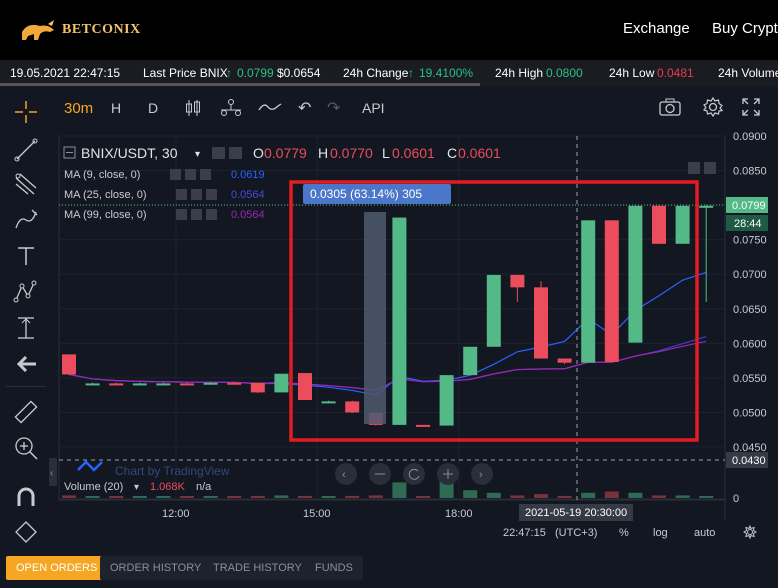  Describe the element at coordinates (351, 153) in the screenshot. I see `ohlc-high-value: 0.0770` at that location.